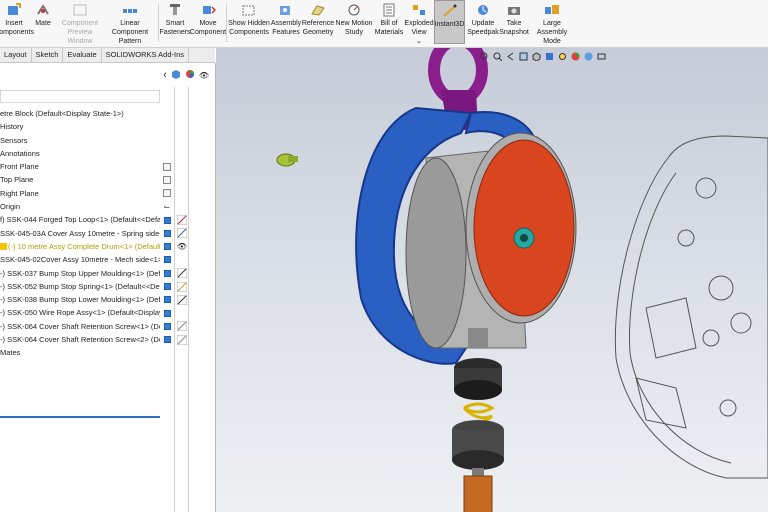 This screenshot has height=512, width=768. What do you see at coordinates (514, 10) in the screenshot?
I see `snapshot-icon` at bounding box center [514, 10].